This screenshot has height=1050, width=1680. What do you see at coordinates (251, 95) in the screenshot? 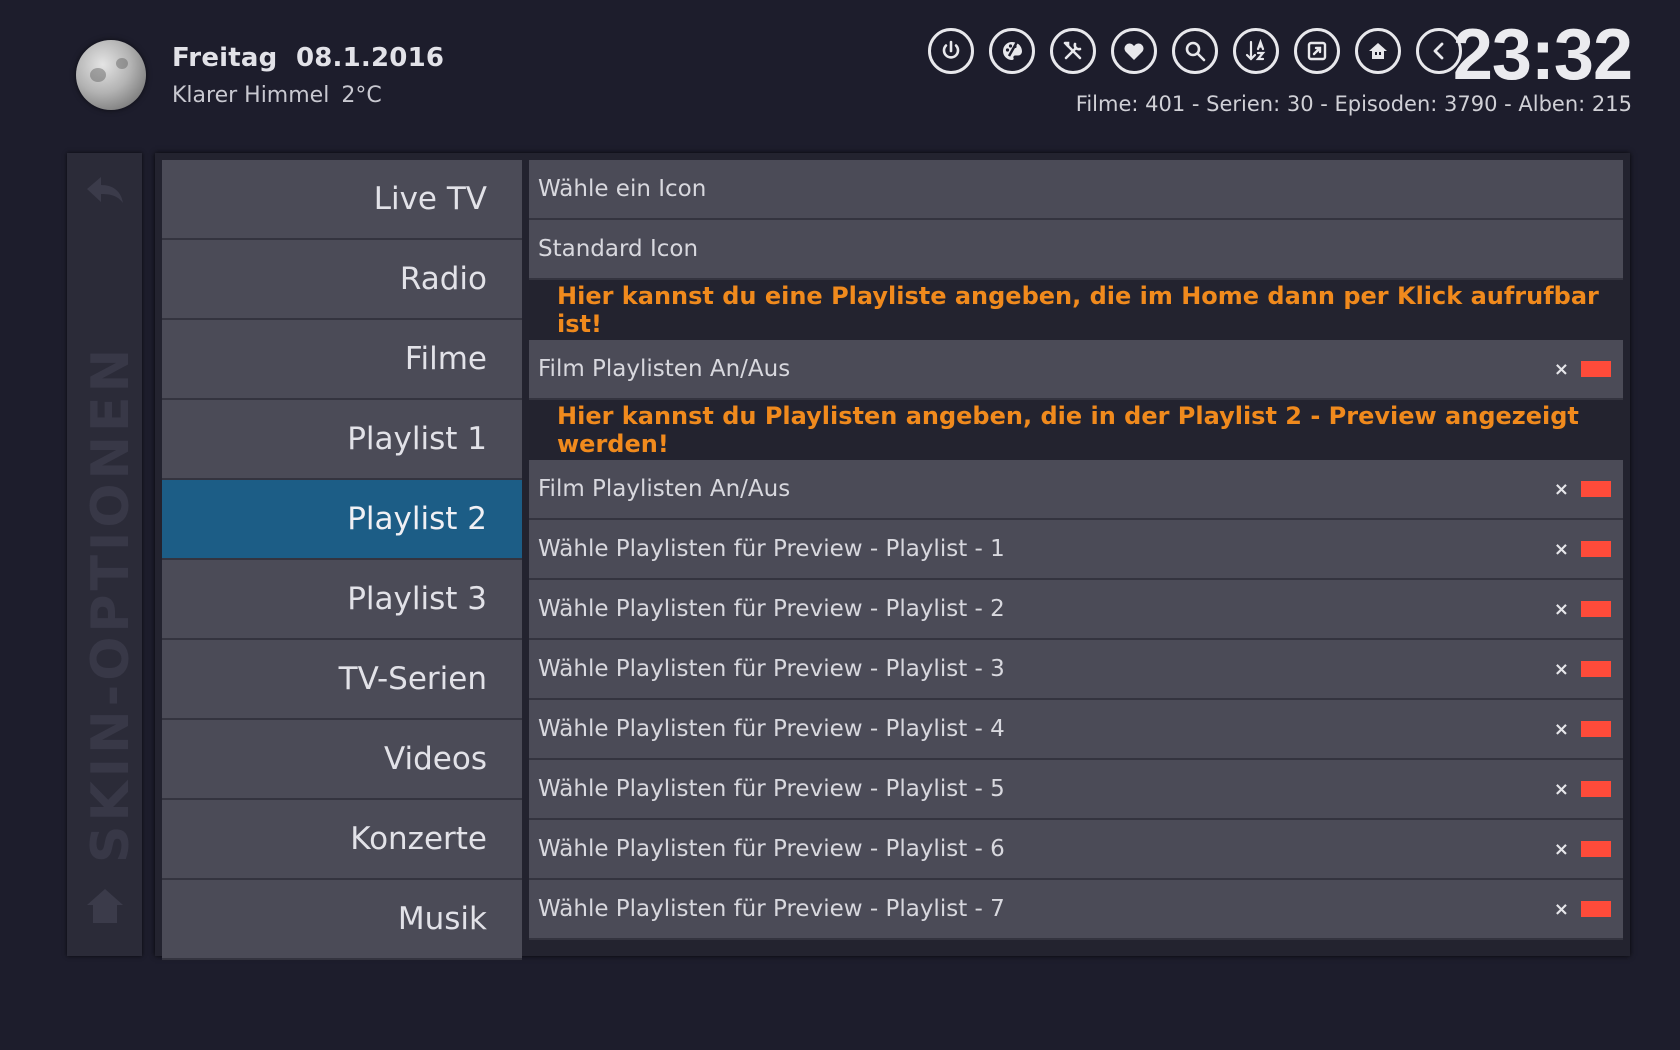
I see `weather-description: Klarer Himmel` at bounding box center [251, 95].